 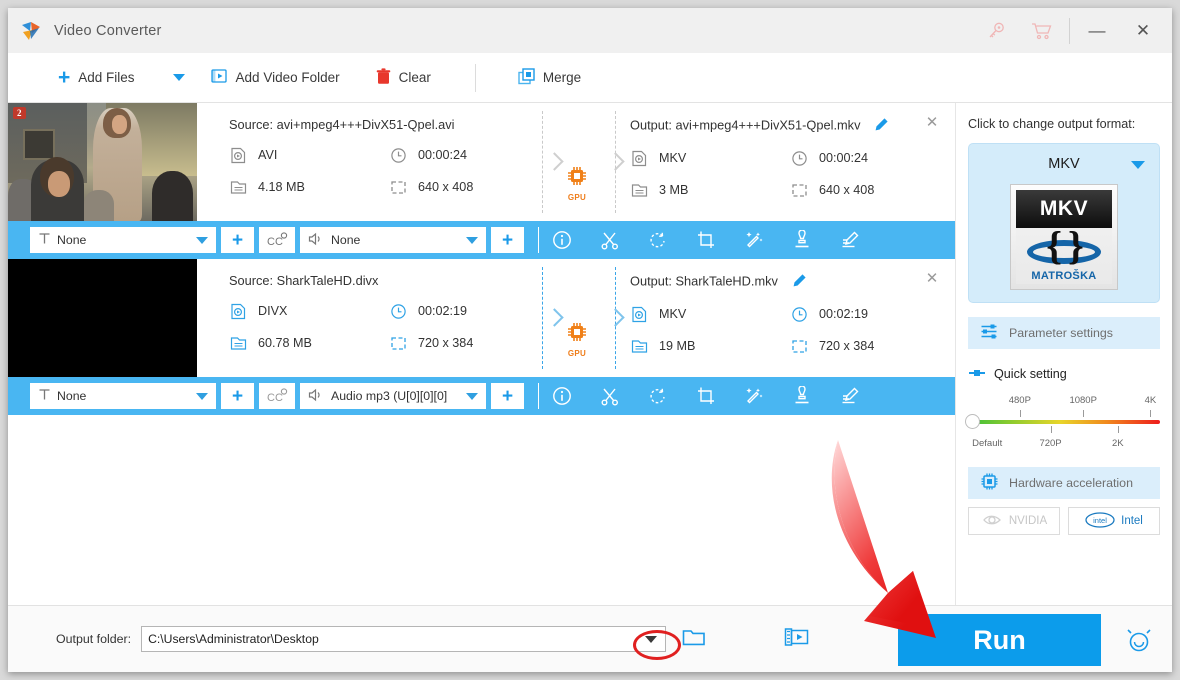 What do you see at coordinates (639, 158) in the screenshot?
I see `file-format-icon` at bounding box center [639, 158].